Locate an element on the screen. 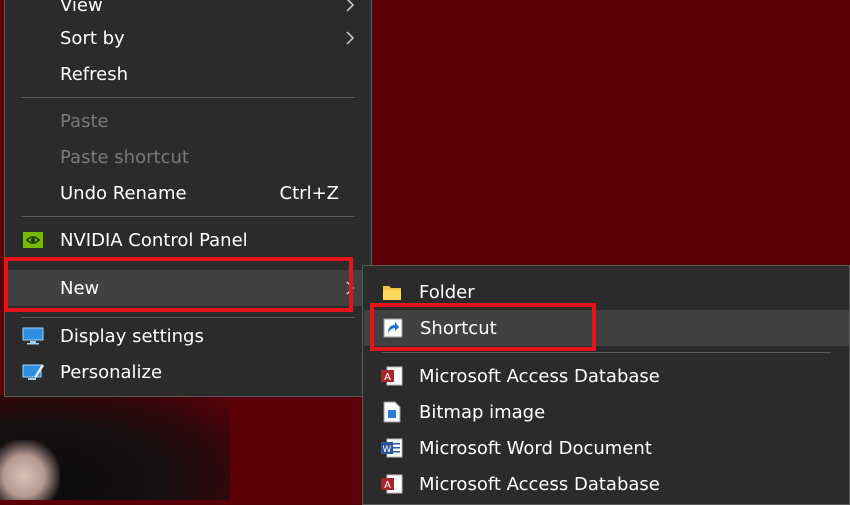 This screenshot has height=505, width=850. menu-item-display-settings: Display settings is located at coordinates (188, 336).